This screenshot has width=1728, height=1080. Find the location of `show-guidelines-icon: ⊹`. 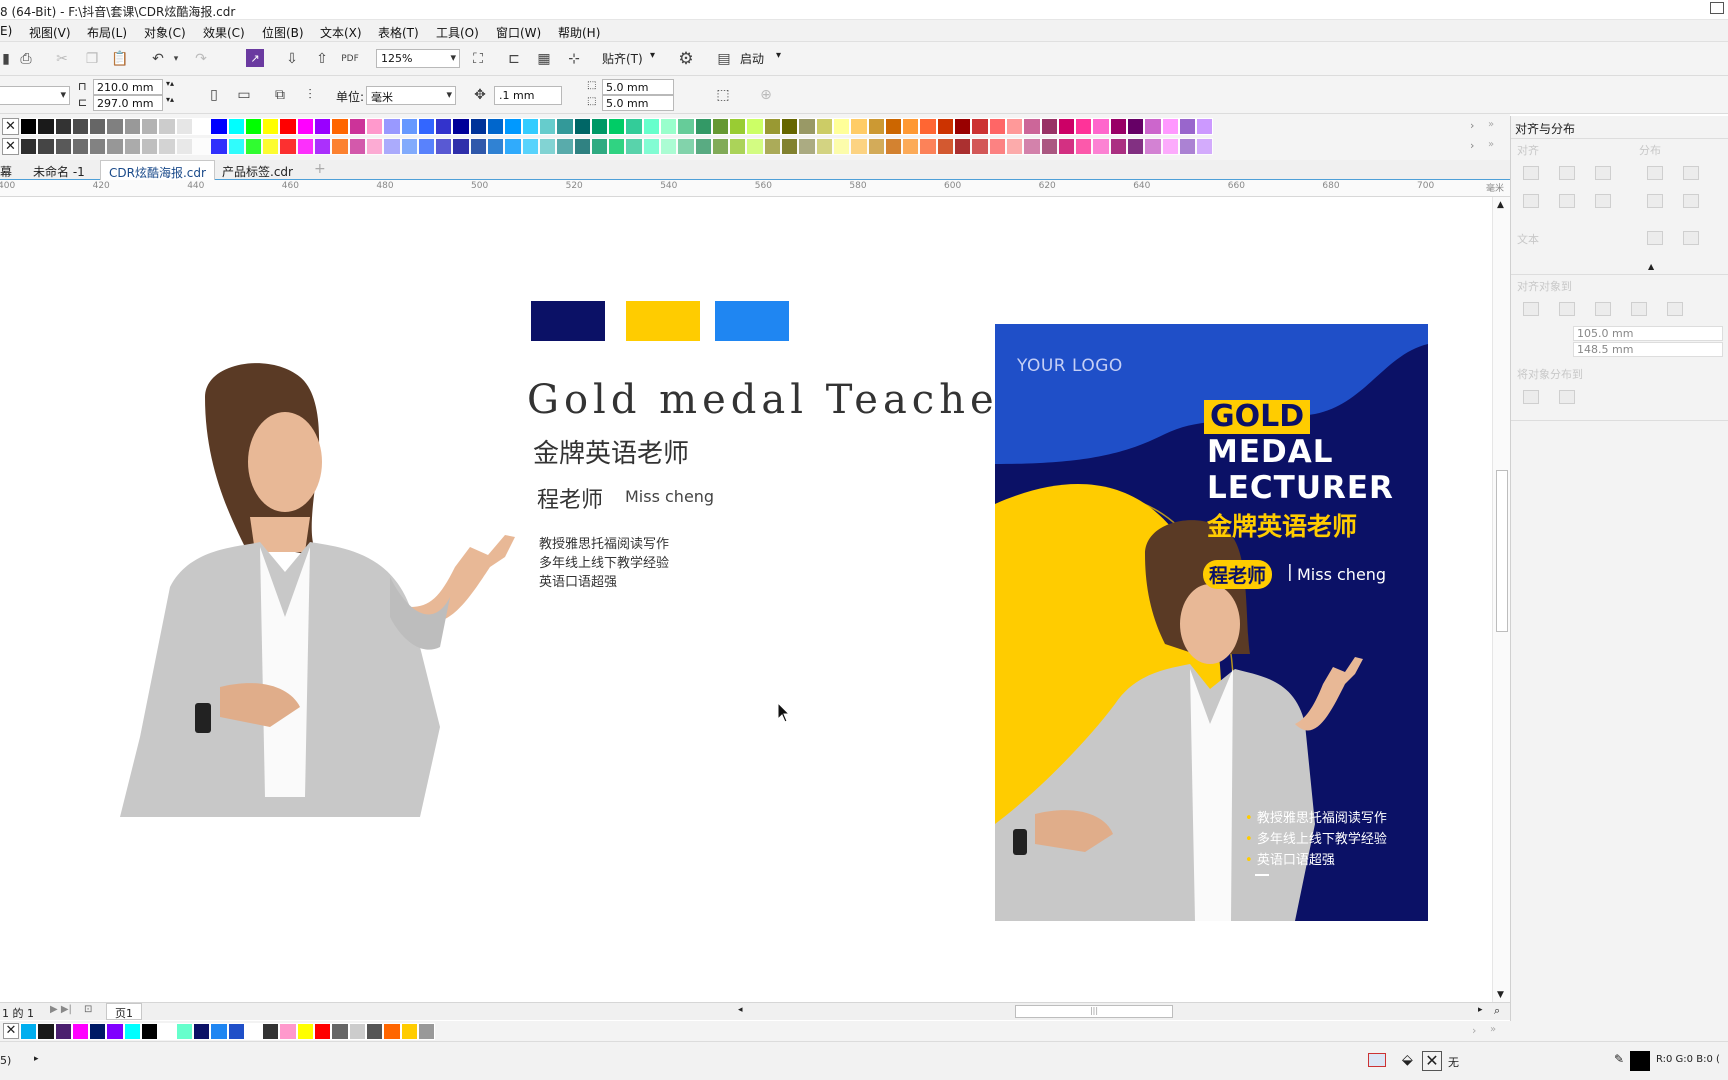

show-guidelines-icon: ⊹ is located at coordinates (574, 59).